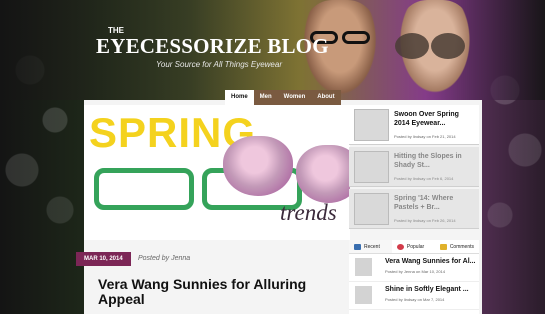 The width and height of the screenshot is (545, 314). Describe the element at coordinates (425, 220) in the screenshot. I see `featured-meta: Posted by lindsay on Feb 26, 2014` at that location.